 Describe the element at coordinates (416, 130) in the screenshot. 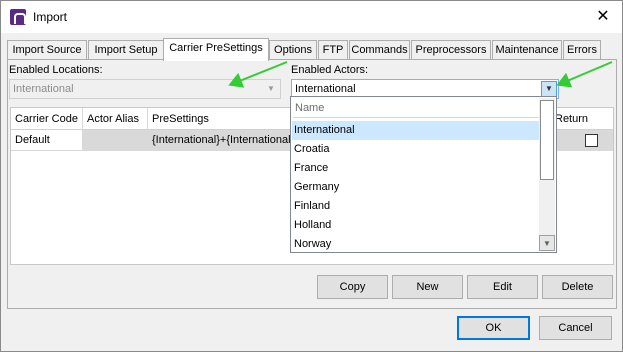

I see `dropdown-item-international: International` at that location.